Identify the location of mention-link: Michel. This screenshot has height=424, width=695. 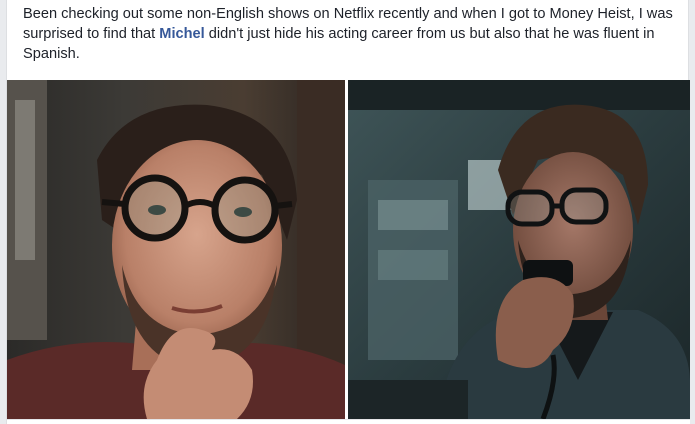
(181, 34).